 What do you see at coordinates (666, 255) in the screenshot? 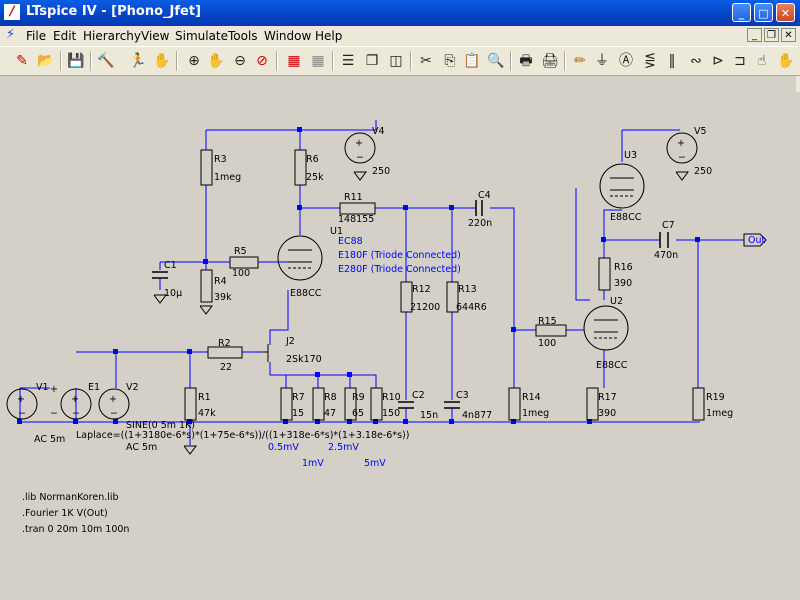
I see `label-c7-value: 470n` at bounding box center [666, 255].